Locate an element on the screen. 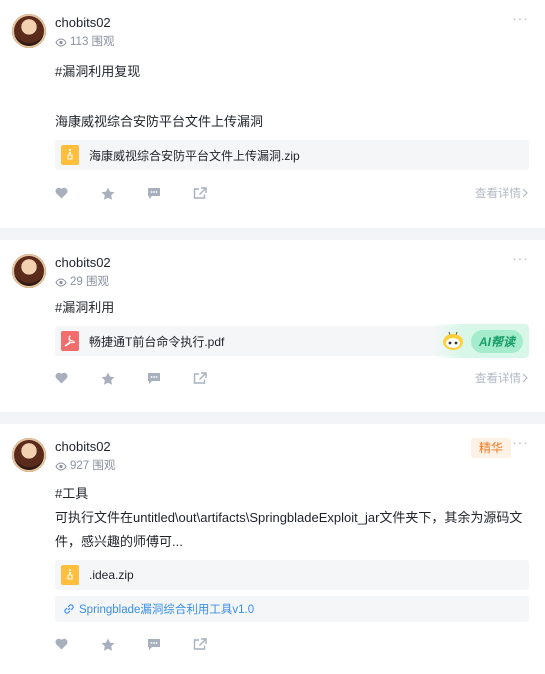 Image resolution: width=545 pixels, height=674 pixels. post-tag: #工具 is located at coordinates (292, 494).